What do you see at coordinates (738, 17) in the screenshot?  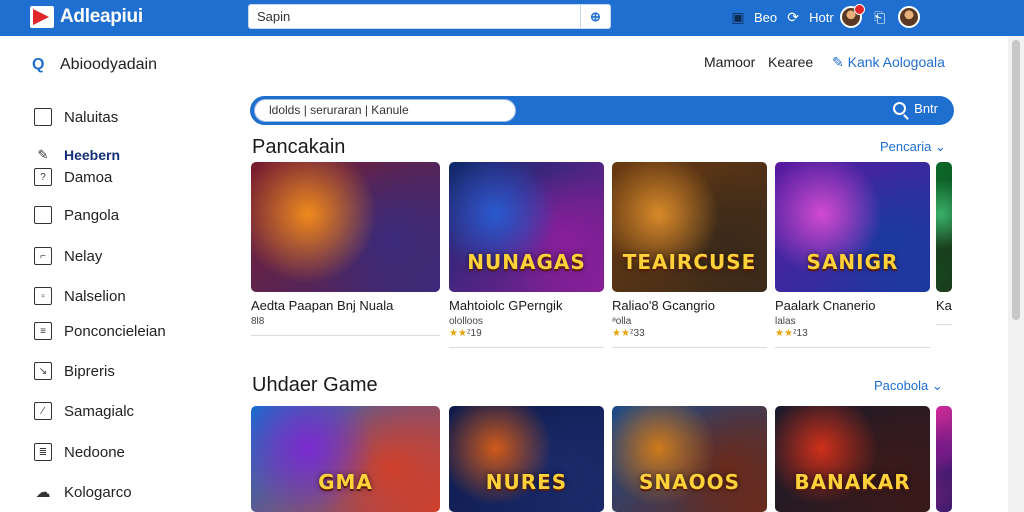 I see `window-icon: ▣` at bounding box center [738, 17].